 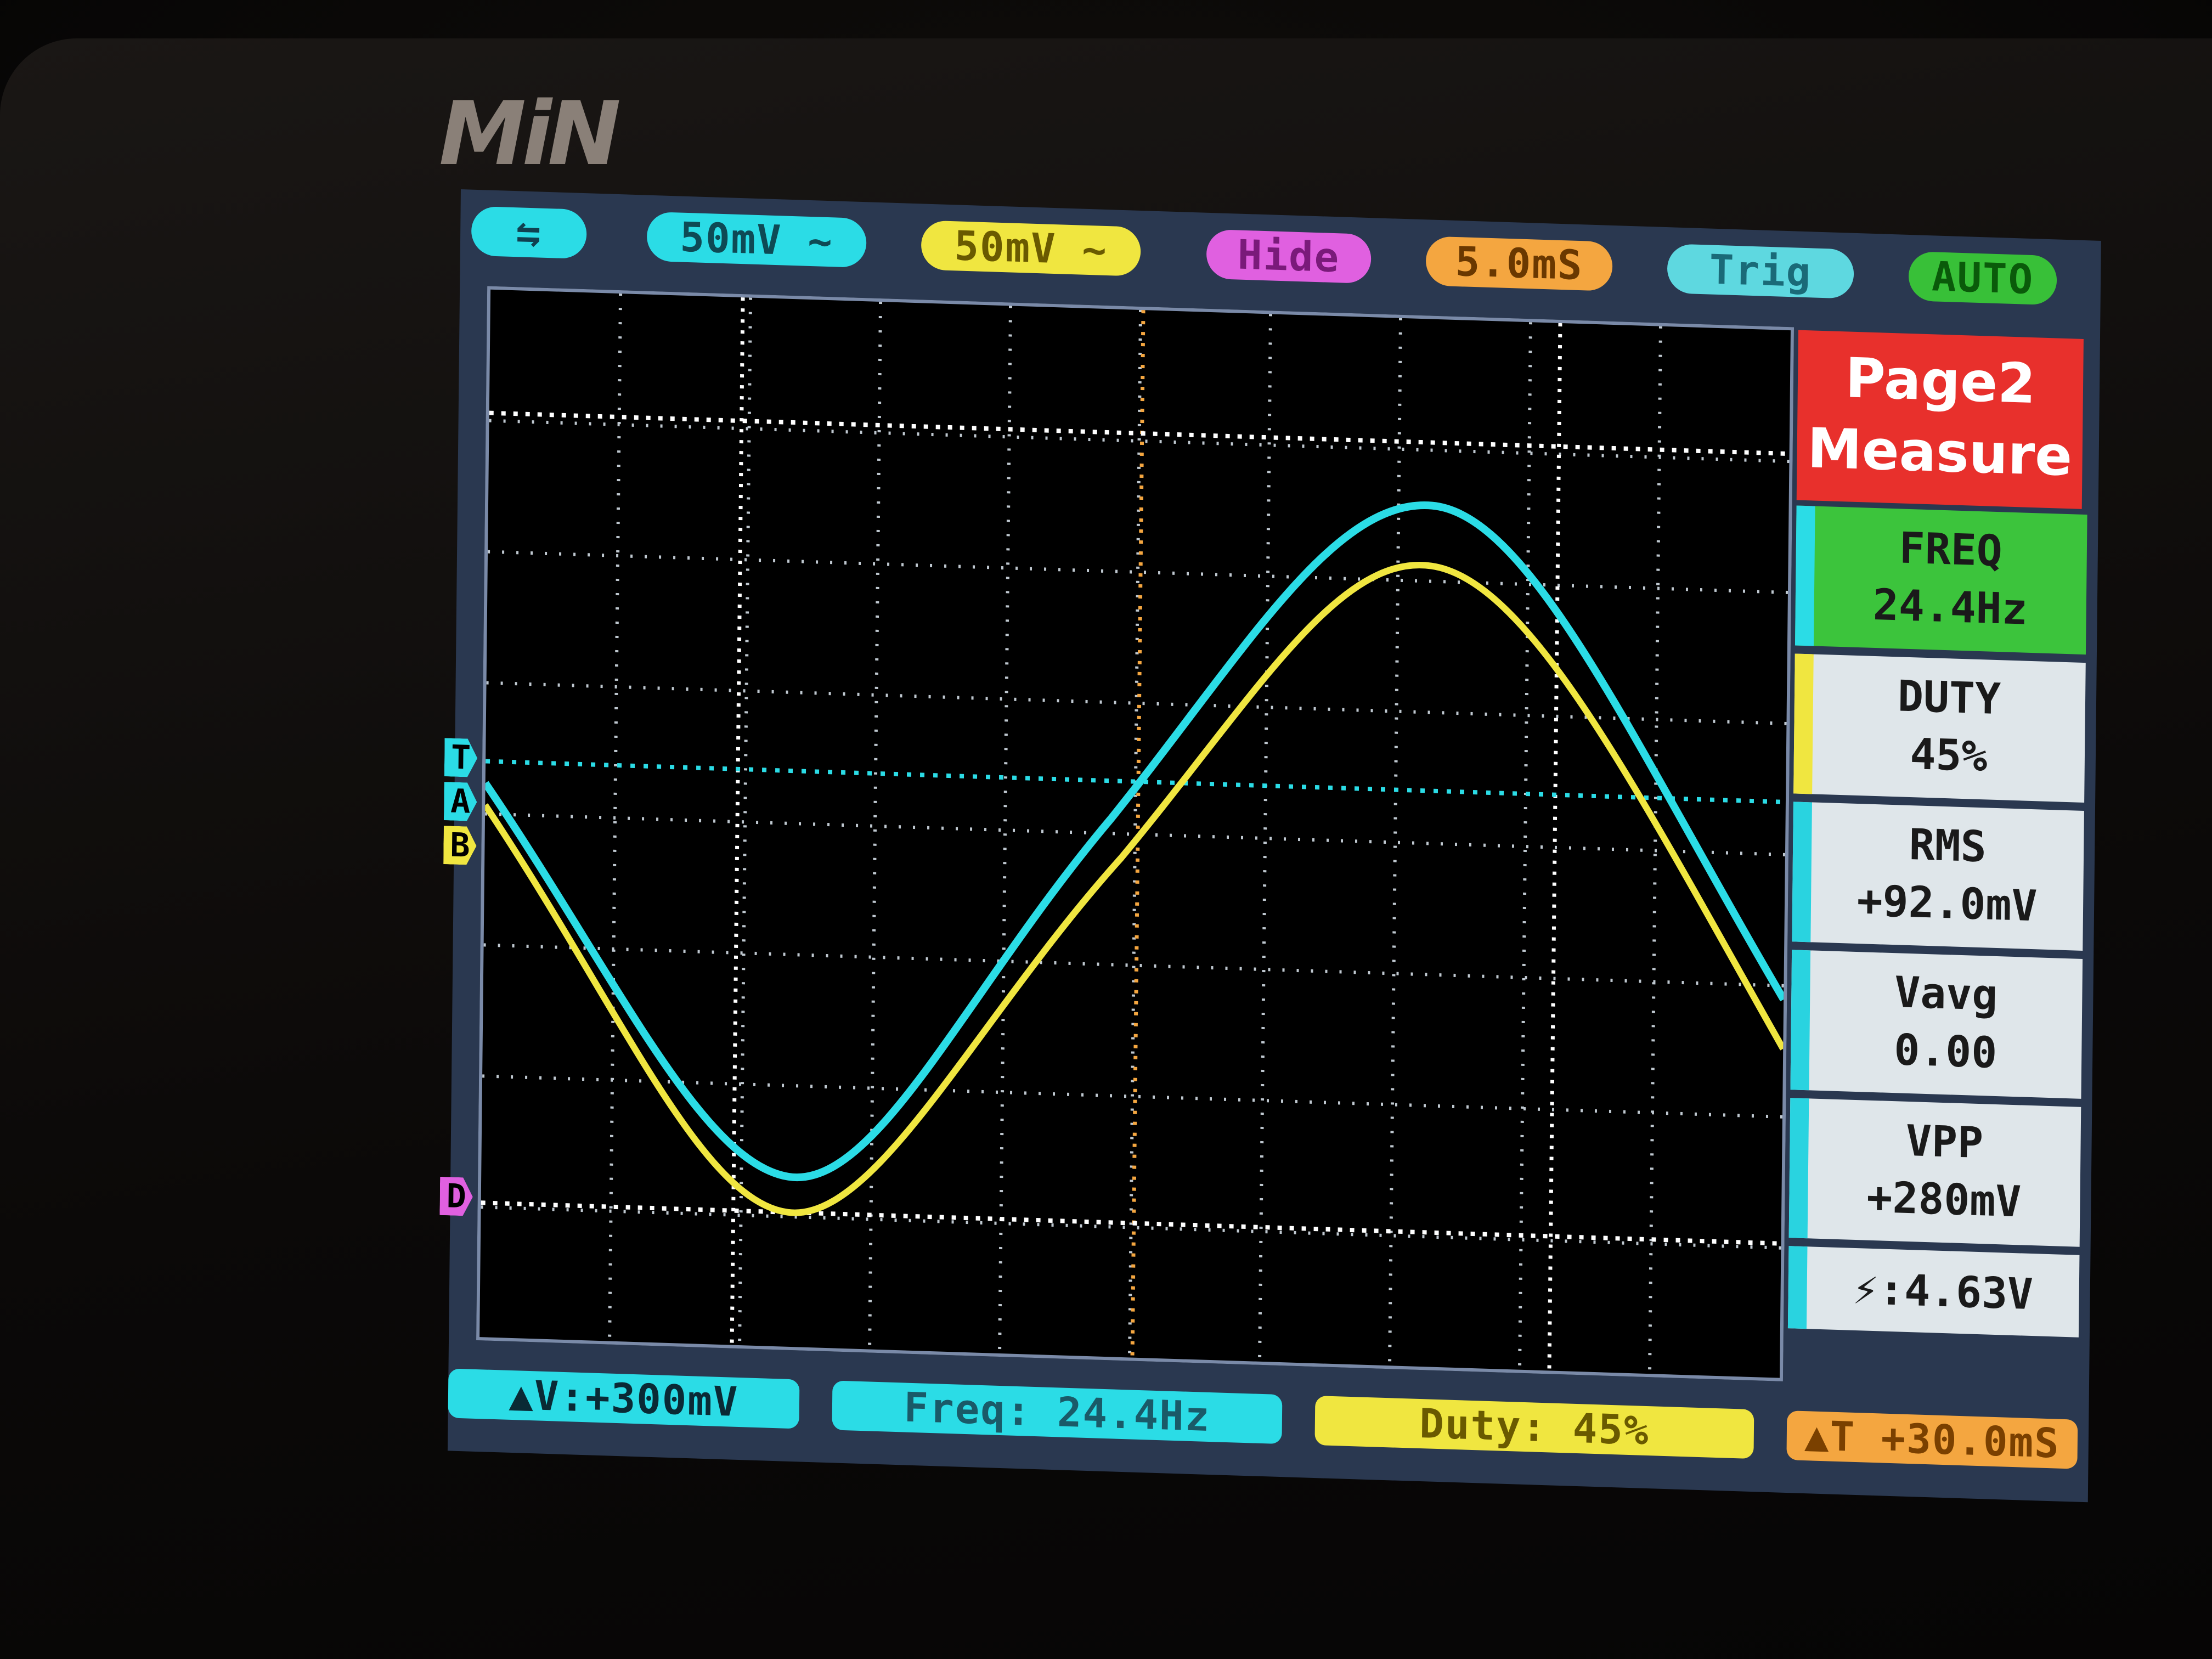 What do you see at coordinates (1761, 271) in the screenshot?
I see `trigger-button: Trig` at bounding box center [1761, 271].